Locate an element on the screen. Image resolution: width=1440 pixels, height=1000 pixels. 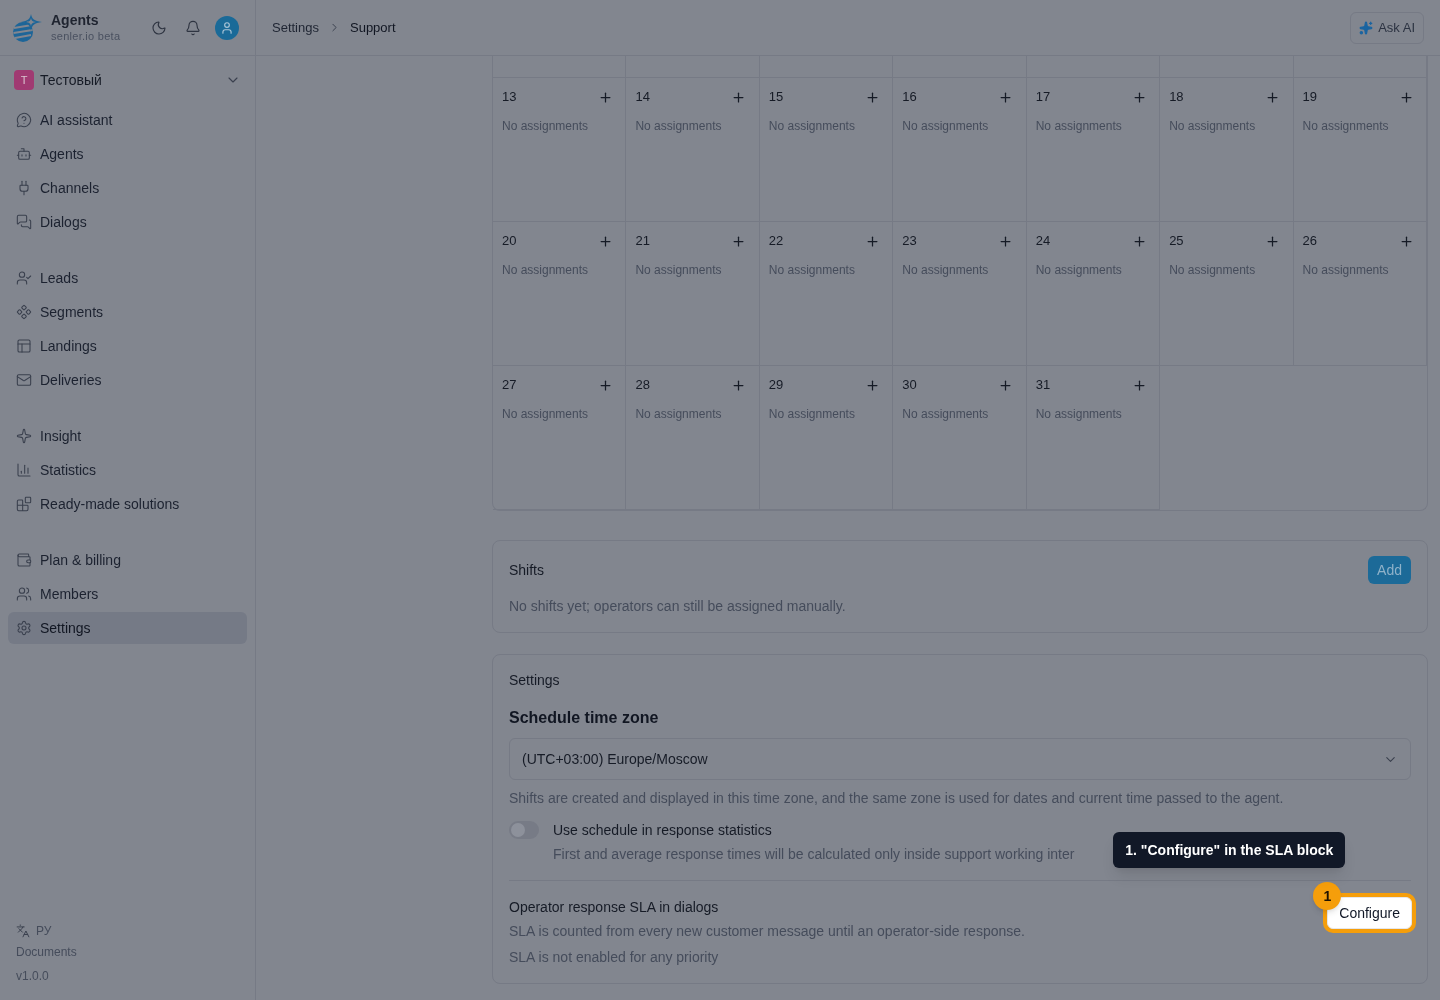
day-number: 28 is located at coordinates (642, 385).